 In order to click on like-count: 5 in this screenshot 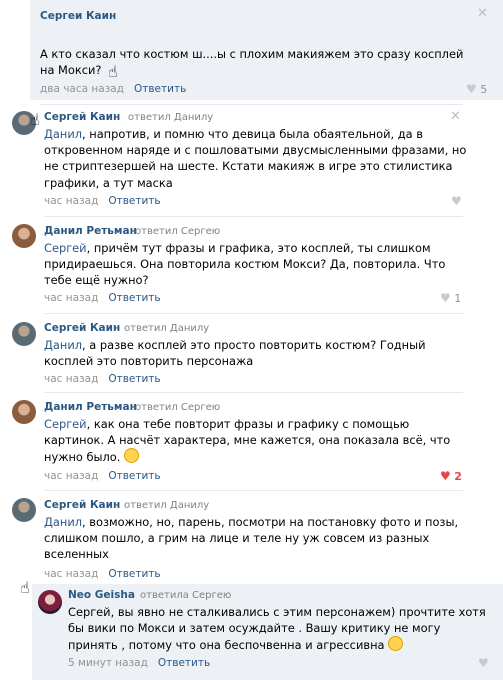, I will do `click(484, 89)`.